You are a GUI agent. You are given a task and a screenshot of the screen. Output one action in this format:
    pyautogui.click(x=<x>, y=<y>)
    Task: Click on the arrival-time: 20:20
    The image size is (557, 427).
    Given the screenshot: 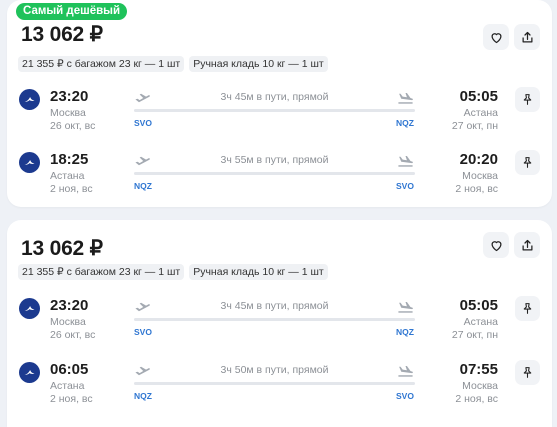 What is the action you would take?
    pyautogui.click(x=478, y=159)
    